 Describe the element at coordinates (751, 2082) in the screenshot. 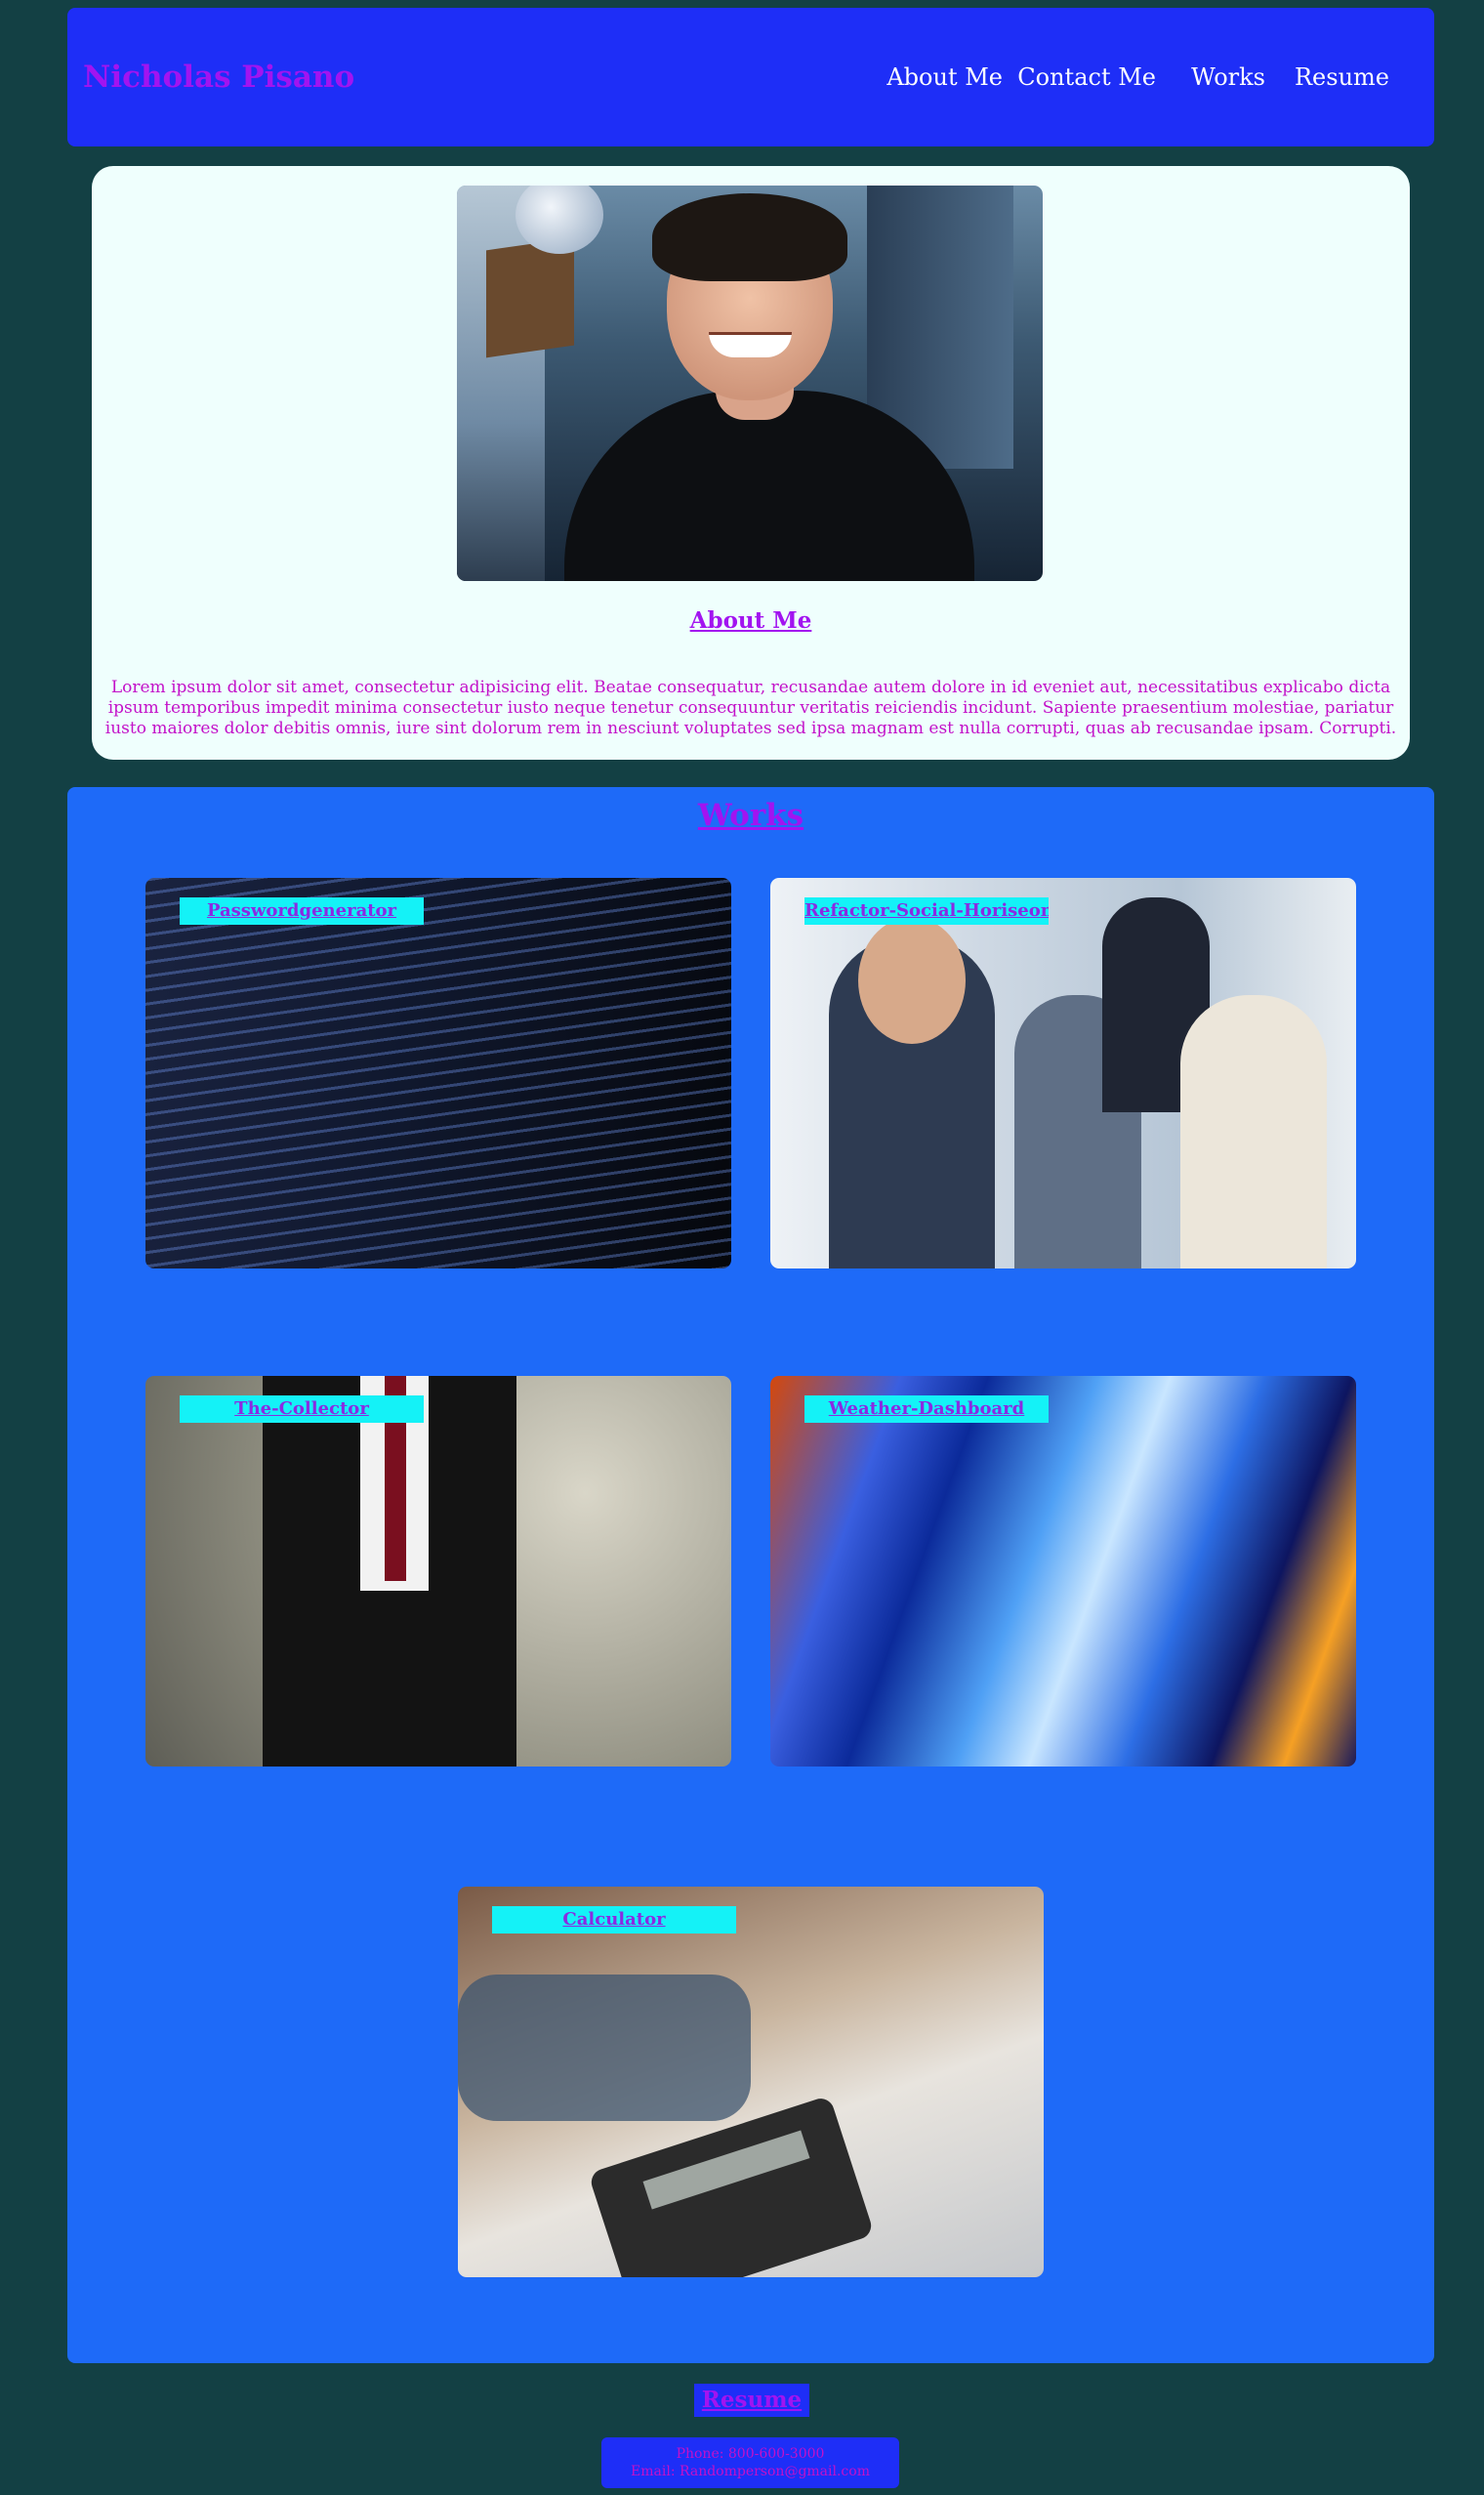

I see `work-card-calculator: Calculator` at that location.